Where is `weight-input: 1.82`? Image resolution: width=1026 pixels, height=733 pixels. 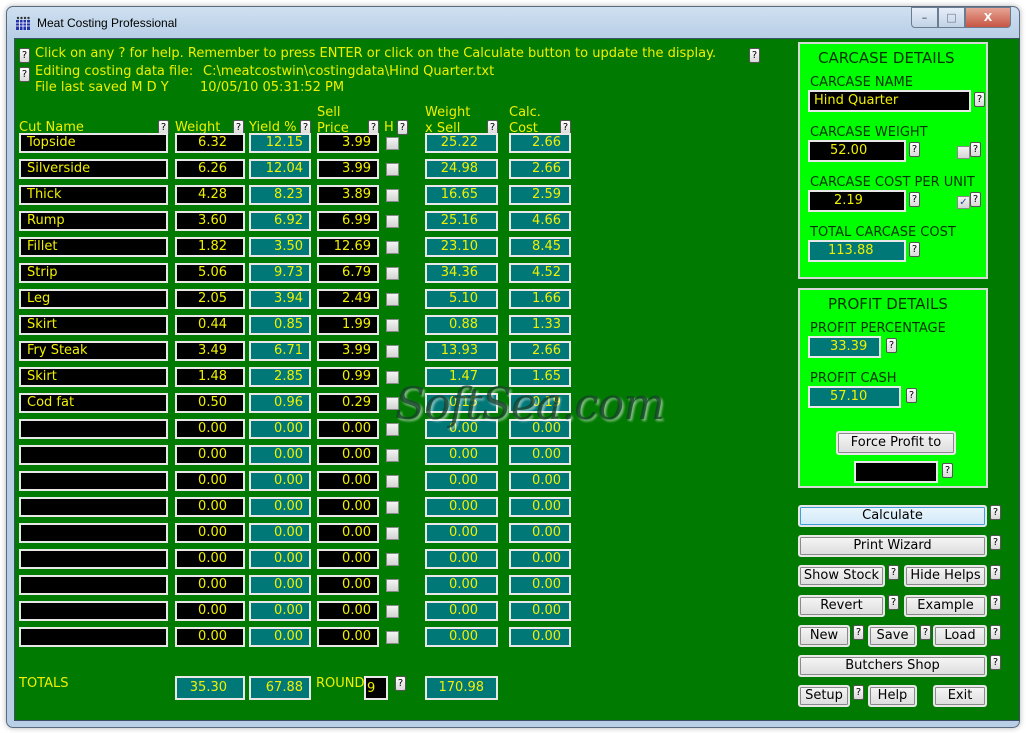
weight-input: 1.82 is located at coordinates (210, 247).